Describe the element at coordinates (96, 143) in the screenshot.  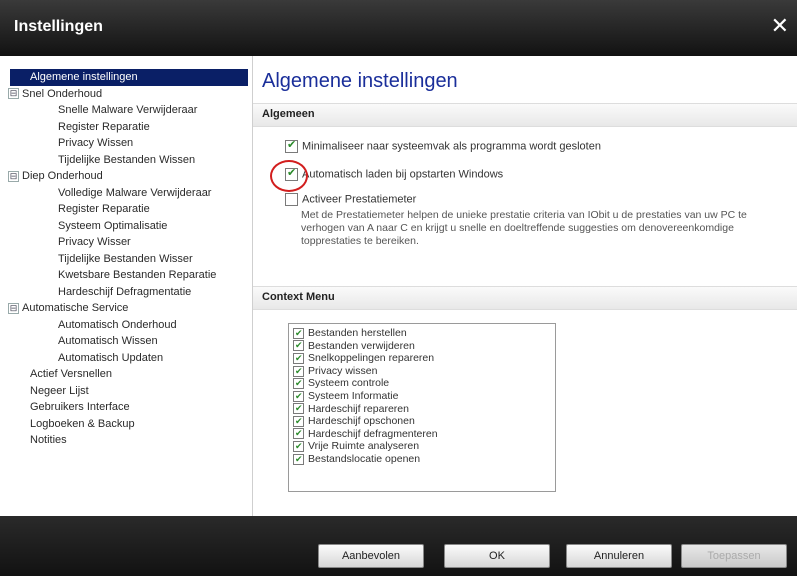
I see `sidebar-item-label: Privacy Wissen` at that location.